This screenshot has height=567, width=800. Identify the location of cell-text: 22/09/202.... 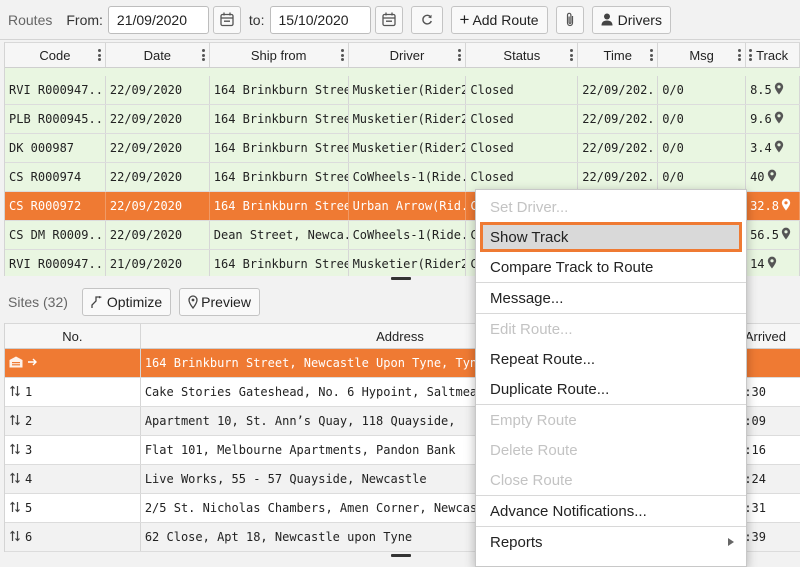
(619, 90).